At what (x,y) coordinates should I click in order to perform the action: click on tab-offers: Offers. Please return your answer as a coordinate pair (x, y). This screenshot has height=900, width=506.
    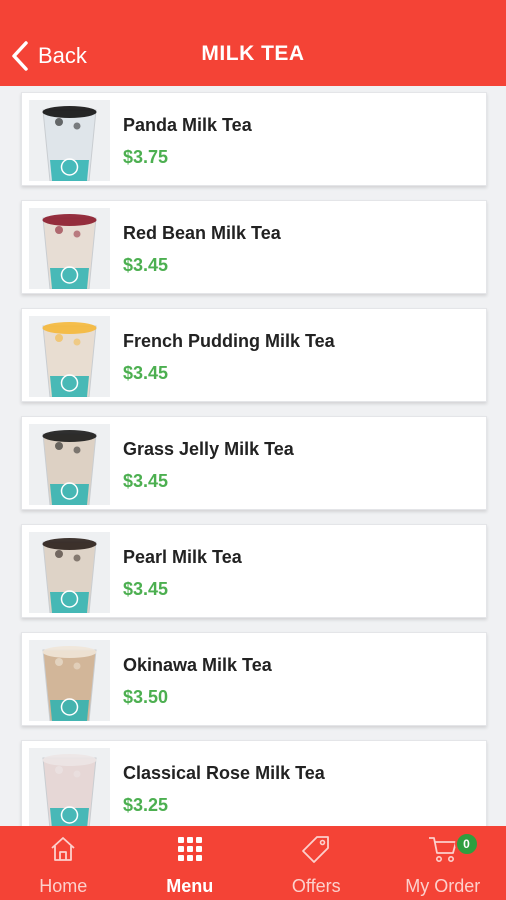
    Looking at the image, I should click on (316, 863).